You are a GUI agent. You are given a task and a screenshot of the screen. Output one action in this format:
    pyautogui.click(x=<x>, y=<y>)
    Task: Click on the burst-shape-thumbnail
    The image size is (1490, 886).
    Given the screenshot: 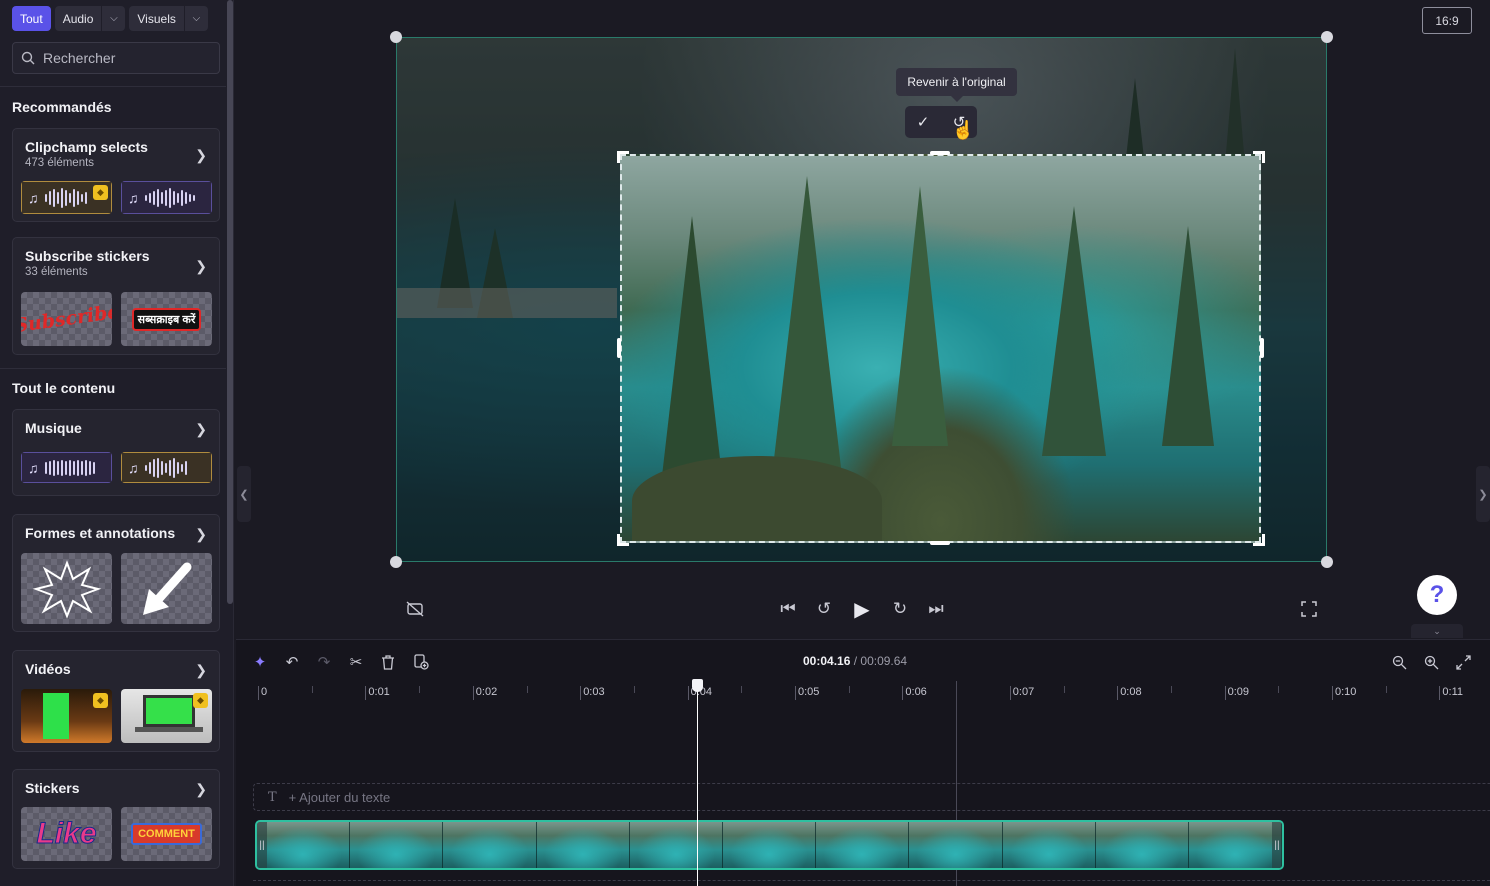 What is the action you would take?
    pyautogui.click(x=66, y=588)
    